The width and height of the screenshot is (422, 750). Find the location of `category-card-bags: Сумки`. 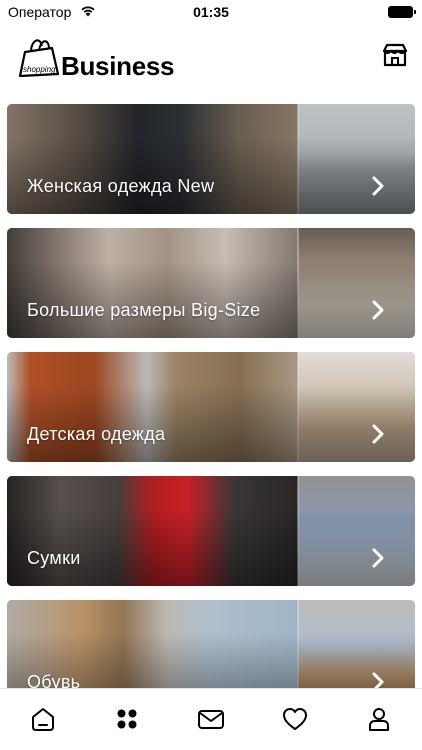

category-card-bags: Сумки is located at coordinates (211, 531).